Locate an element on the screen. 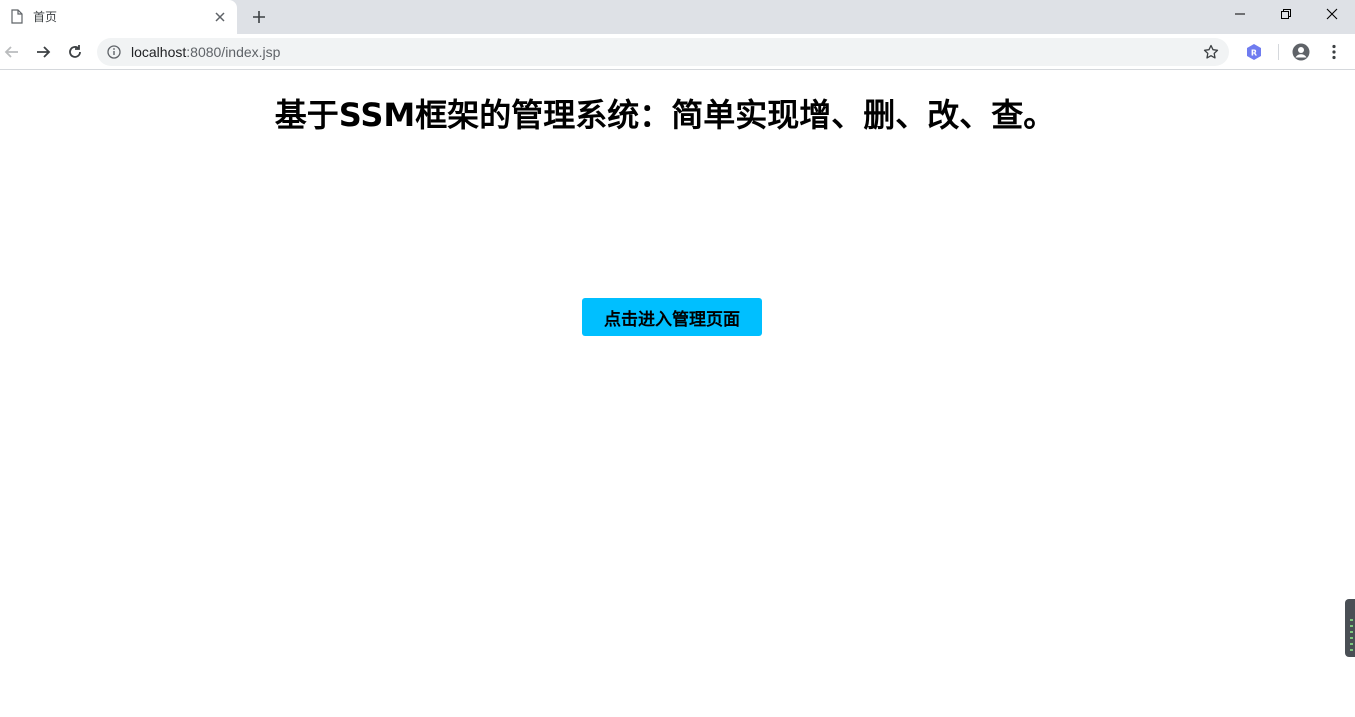  new-tab-icon is located at coordinates (259, 17).